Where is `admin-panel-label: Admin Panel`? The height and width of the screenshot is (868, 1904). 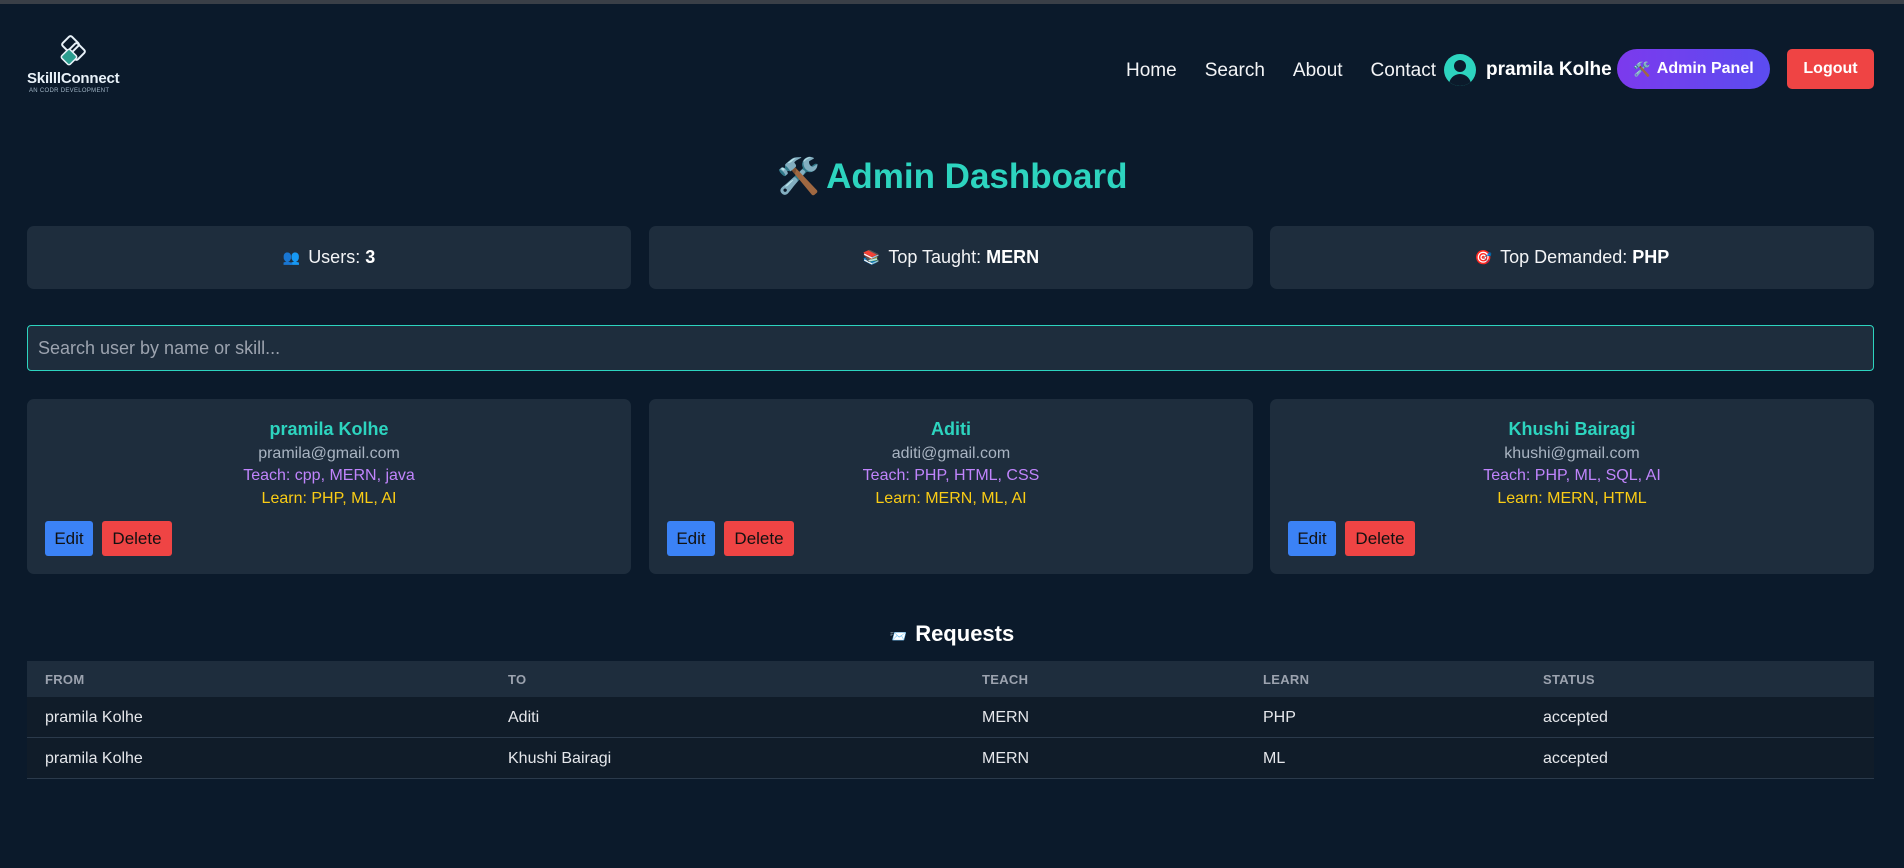
admin-panel-label: Admin Panel is located at coordinates (1705, 68).